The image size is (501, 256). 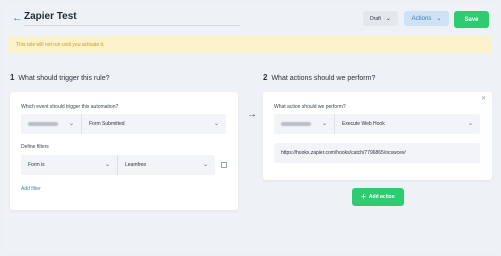 What do you see at coordinates (132, 25) in the screenshot?
I see `title-underline` at bounding box center [132, 25].